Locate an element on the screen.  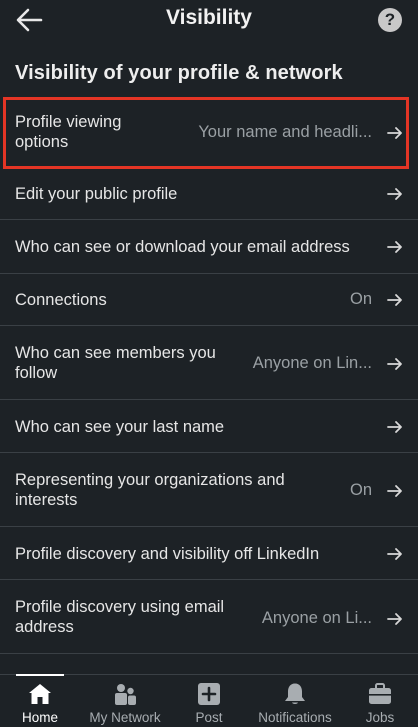
settings-row-last-name: Who can see your last name is located at coordinates (209, 426).